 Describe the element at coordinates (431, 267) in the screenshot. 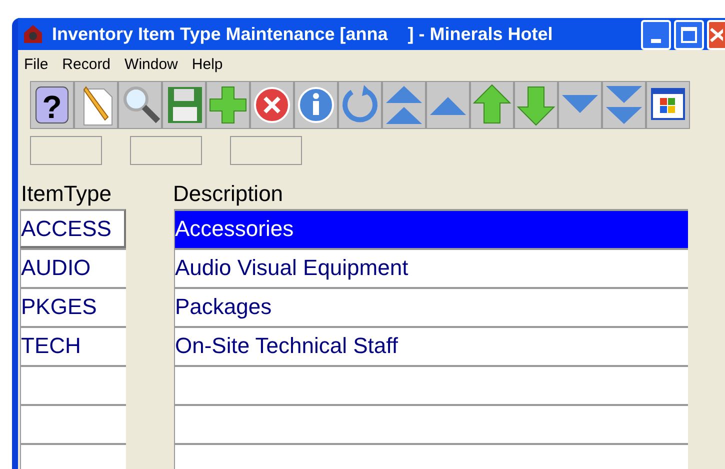

I see `description-cell: Audio Visual Equipment` at that location.